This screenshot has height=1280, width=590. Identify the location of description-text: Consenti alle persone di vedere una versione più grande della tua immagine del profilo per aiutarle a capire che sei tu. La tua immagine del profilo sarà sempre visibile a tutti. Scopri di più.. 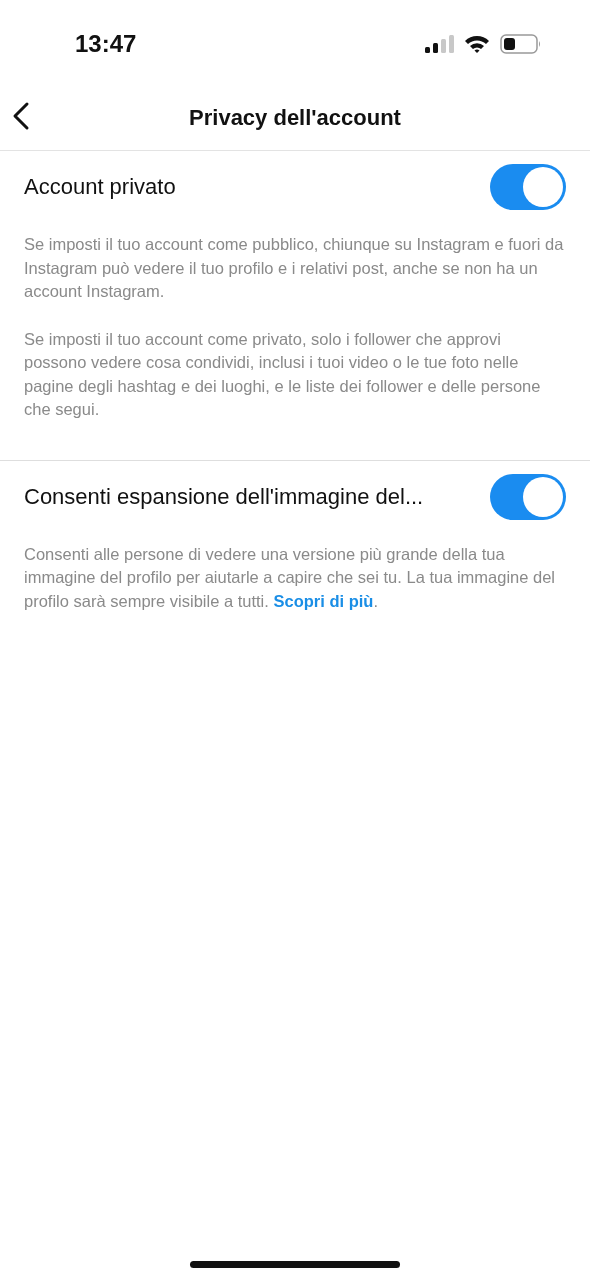
(290, 577).